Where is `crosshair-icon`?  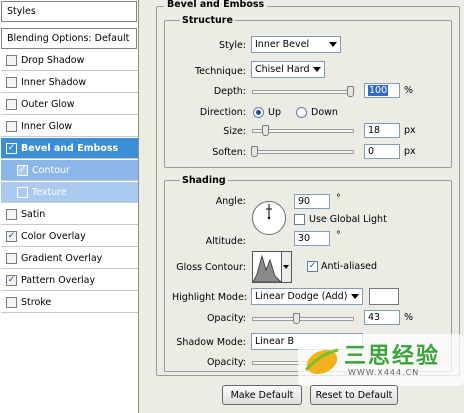
crosshair-icon is located at coordinates (269, 212).